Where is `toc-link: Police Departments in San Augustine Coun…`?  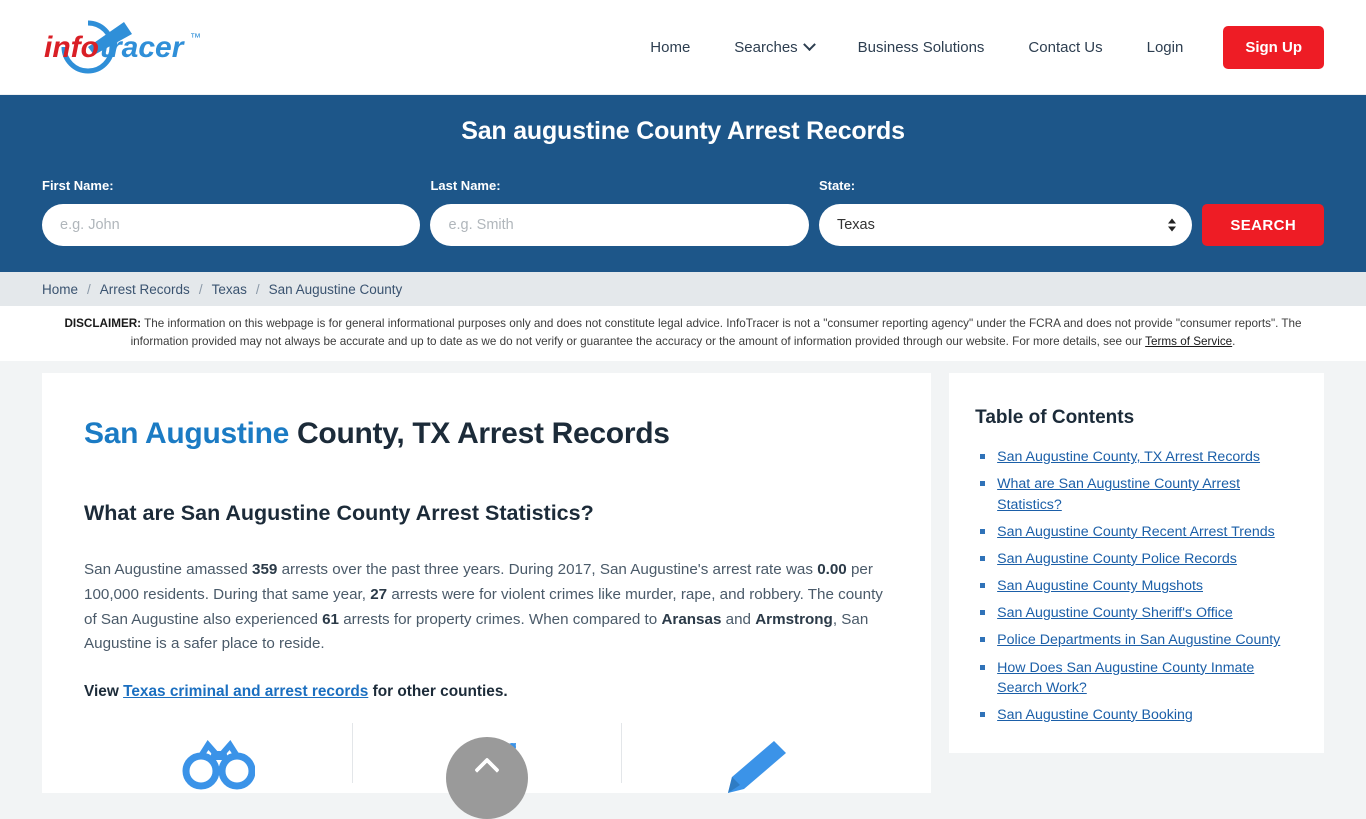
toc-link: Police Departments in San Augustine Coun… is located at coordinates (1138, 640).